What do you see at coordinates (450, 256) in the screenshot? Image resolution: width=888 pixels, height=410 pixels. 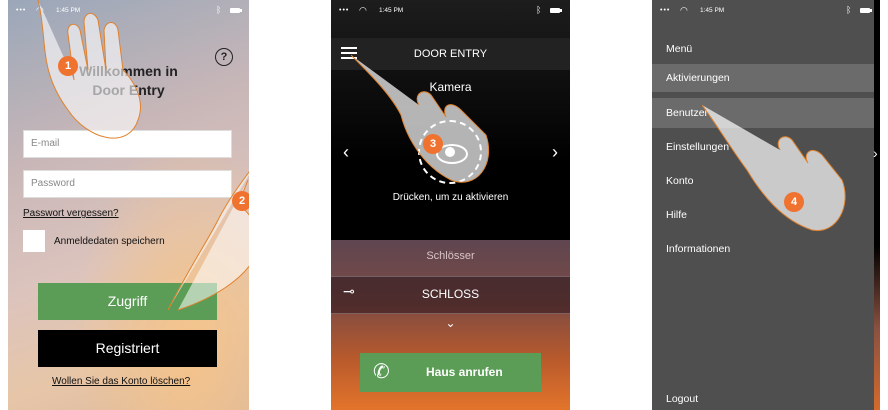 I see `locks-title: Schlösser` at bounding box center [450, 256].